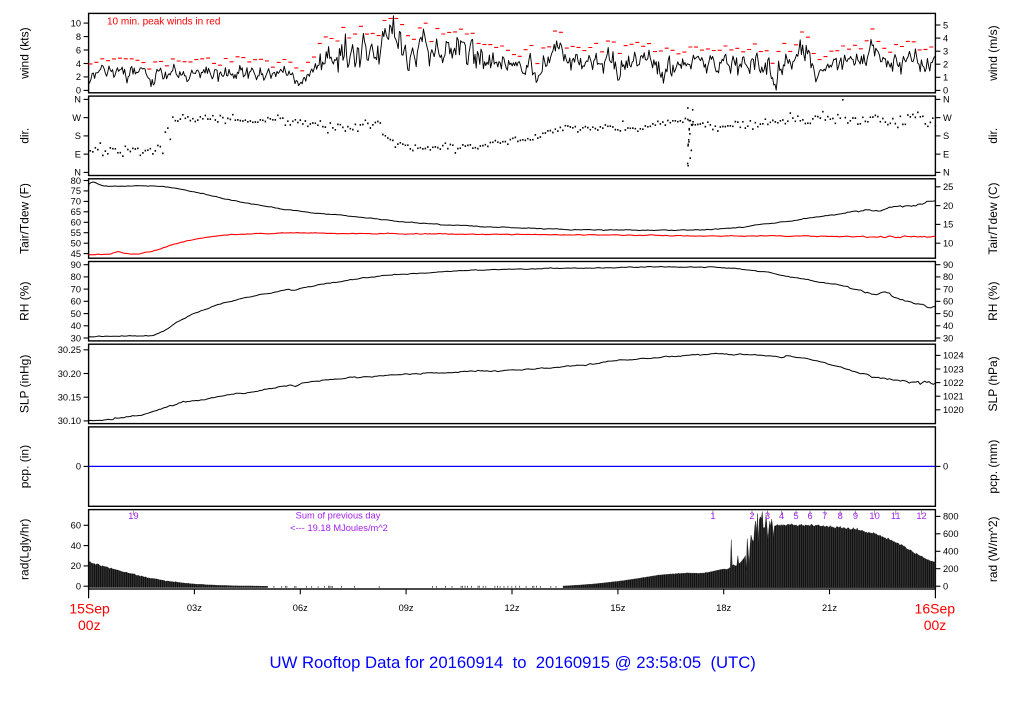 Image resolution: width=1024 pixels, height=705 pixels. I want to click on svg-text: 11, so click(896, 516).